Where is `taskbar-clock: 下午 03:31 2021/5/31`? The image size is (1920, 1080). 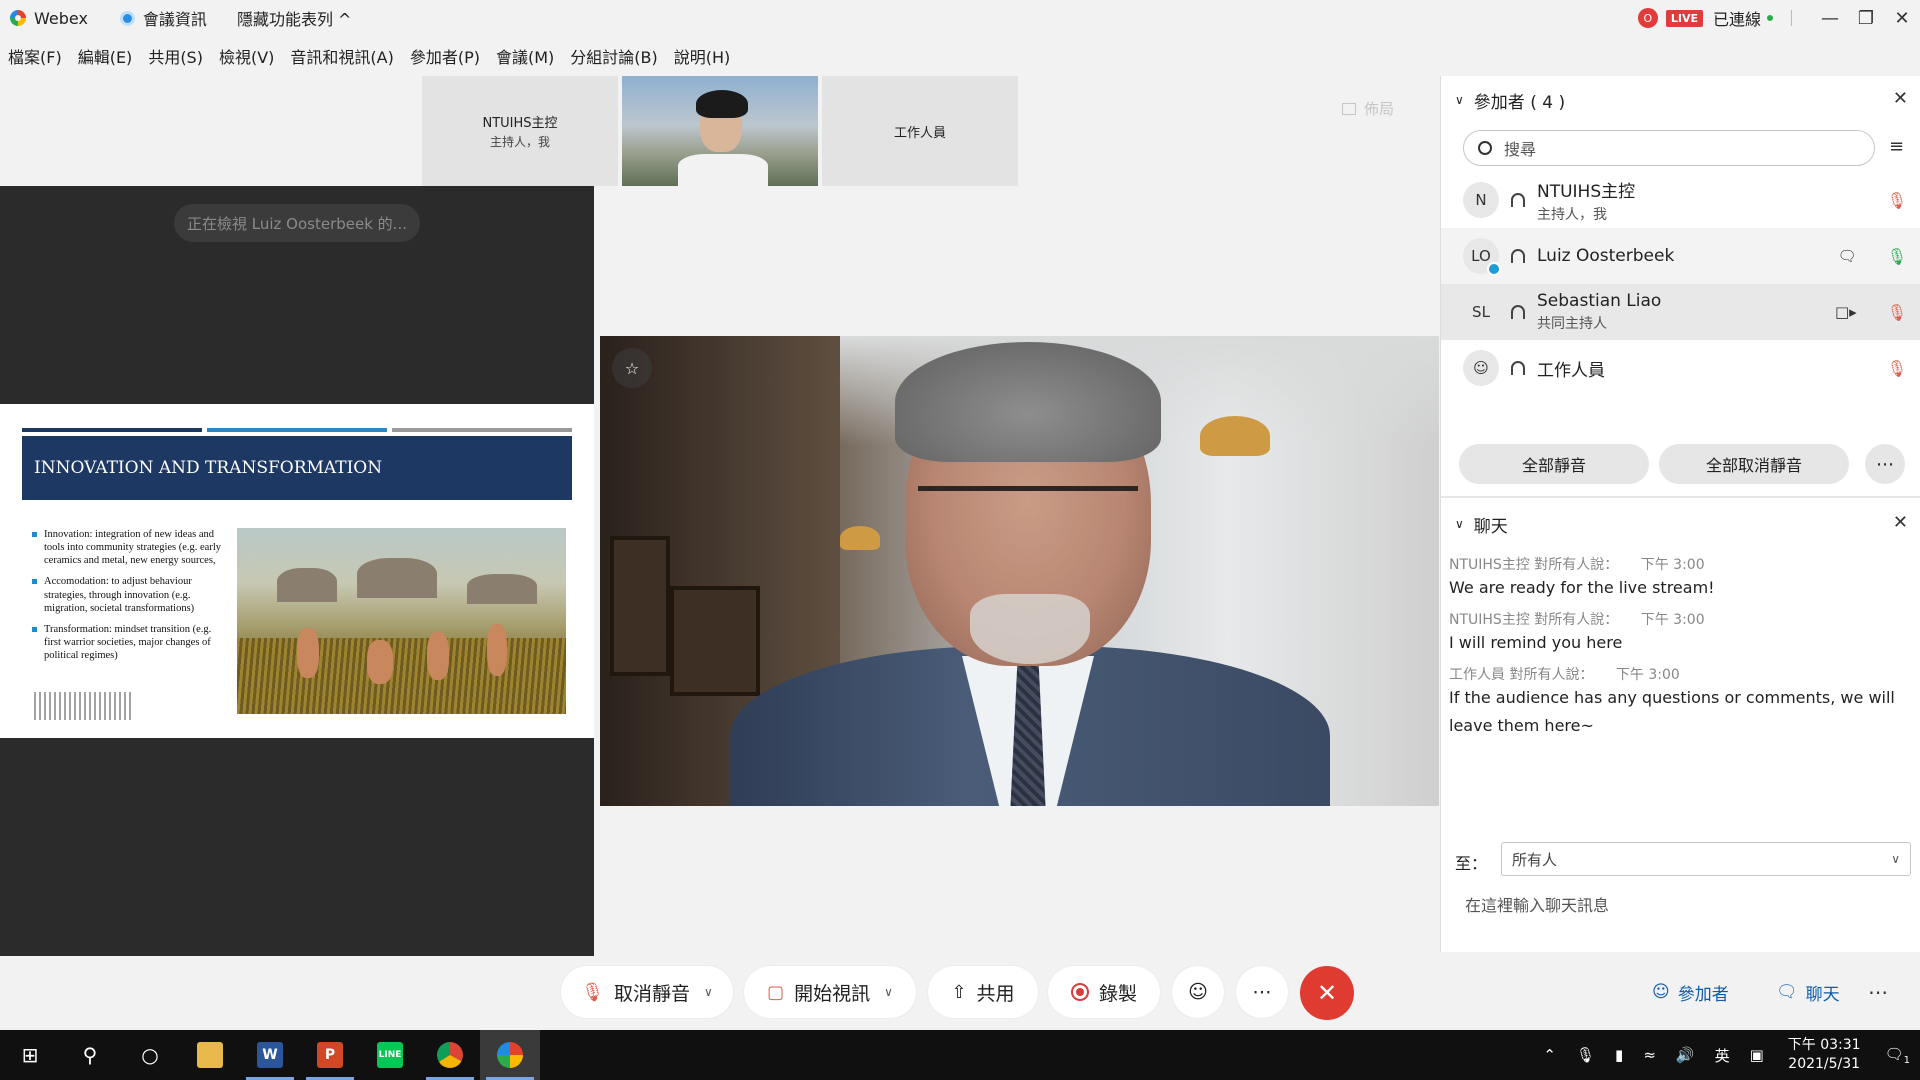 taskbar-clock: 下午 03:31 2021/5/31 is located at coordinates (1824, 1055).